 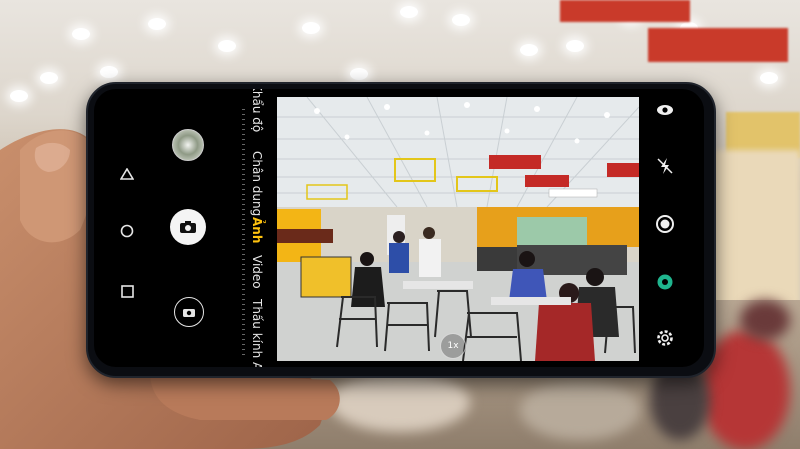 I want to click on camera-icon, so click(x=188, y=227).